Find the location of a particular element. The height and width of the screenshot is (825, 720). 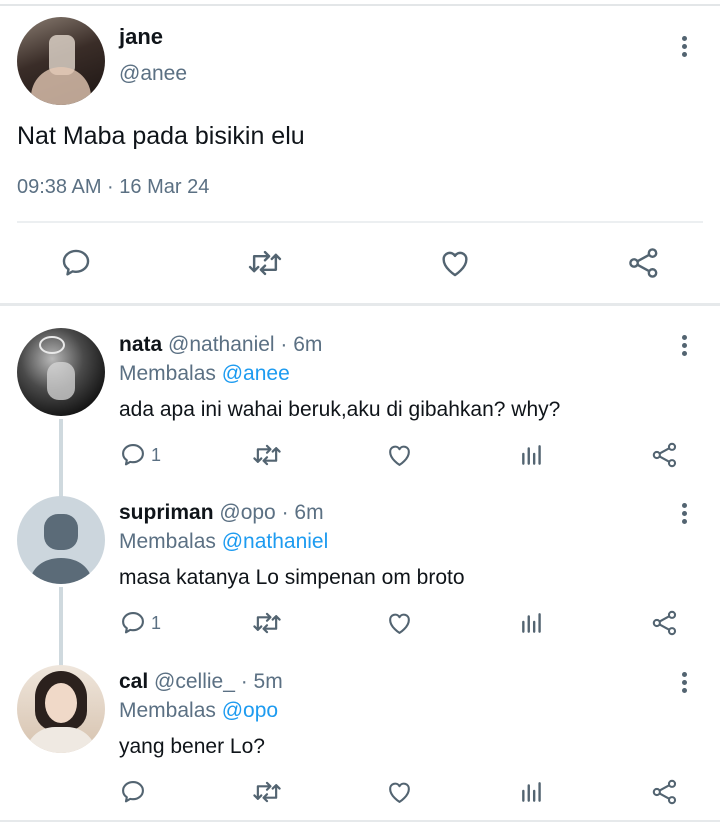

bottom-divider is located at coordinates (360, 821).